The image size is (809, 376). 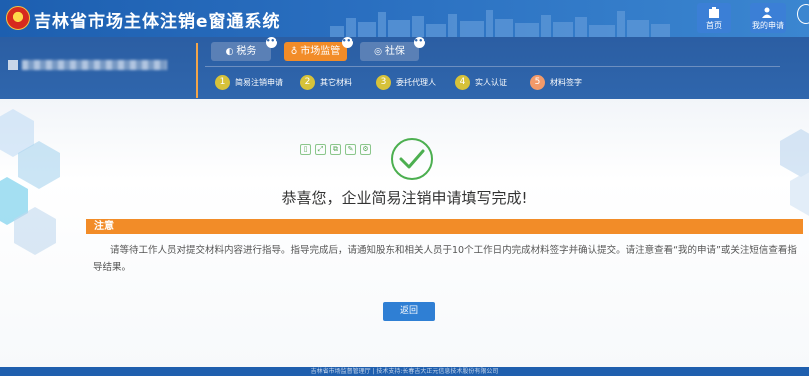 I want to click on step-simple-cancellation: 1 简易注销申请, so click(x=249, y=82).